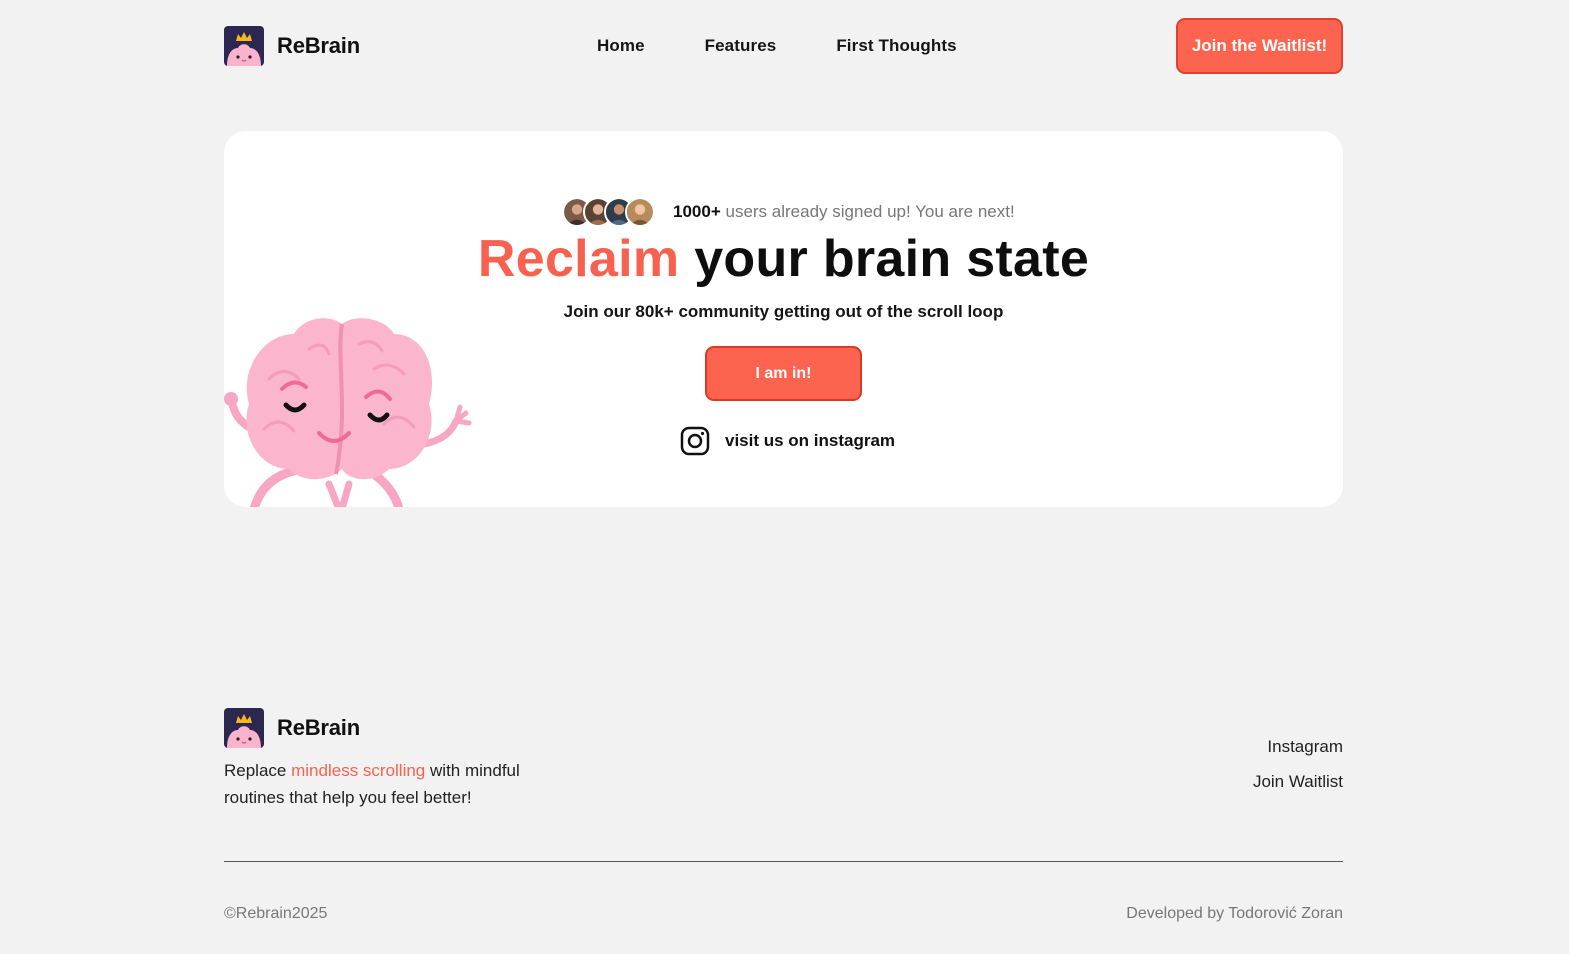 This screenshot has height=954, width=1569. I want to click on footer-desc-before: Replace, so click(255, 770).